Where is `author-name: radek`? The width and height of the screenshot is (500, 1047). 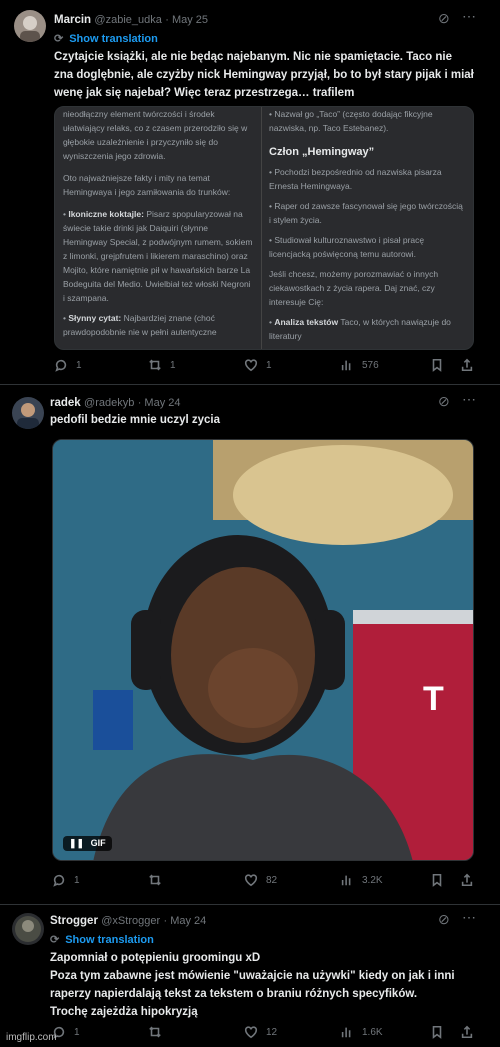 author-name: radek is located at coordinates (65, 403).